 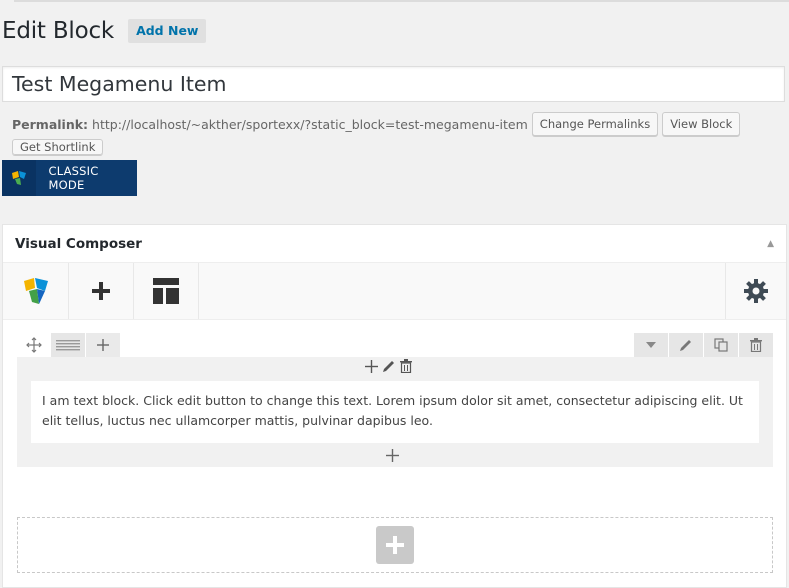 I want to click on add-element-toolbar-button, so click(x=101, y=291).